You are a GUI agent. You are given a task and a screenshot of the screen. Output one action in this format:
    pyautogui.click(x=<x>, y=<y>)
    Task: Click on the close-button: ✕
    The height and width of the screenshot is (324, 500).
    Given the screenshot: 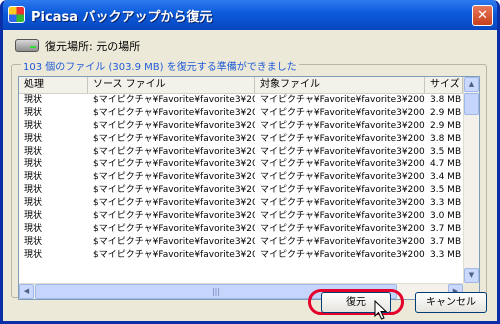 What is the action you would take?
    pyautogui.click(x=482, y=15)
    